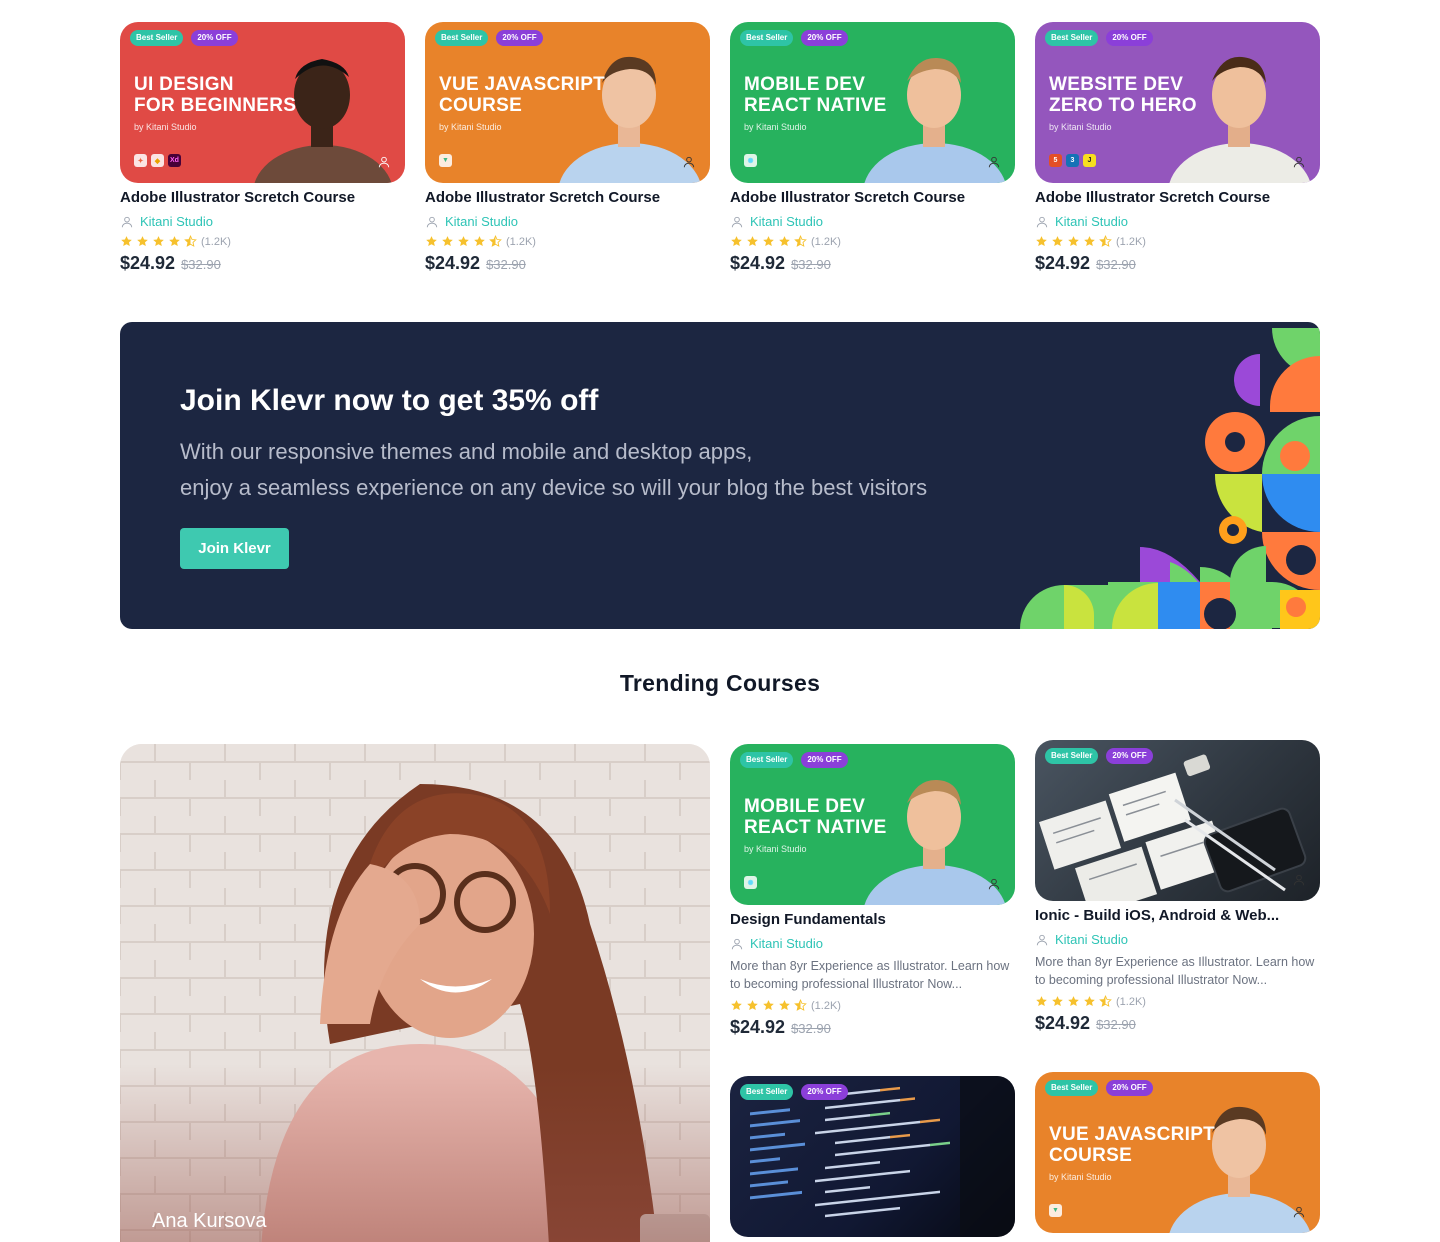 This screenshot has height=1242, width=1440. What do you see at coordinates (234, 548) in the screenshot?
I see `join-button: Join Klevr` at bounding box center [234, 548].